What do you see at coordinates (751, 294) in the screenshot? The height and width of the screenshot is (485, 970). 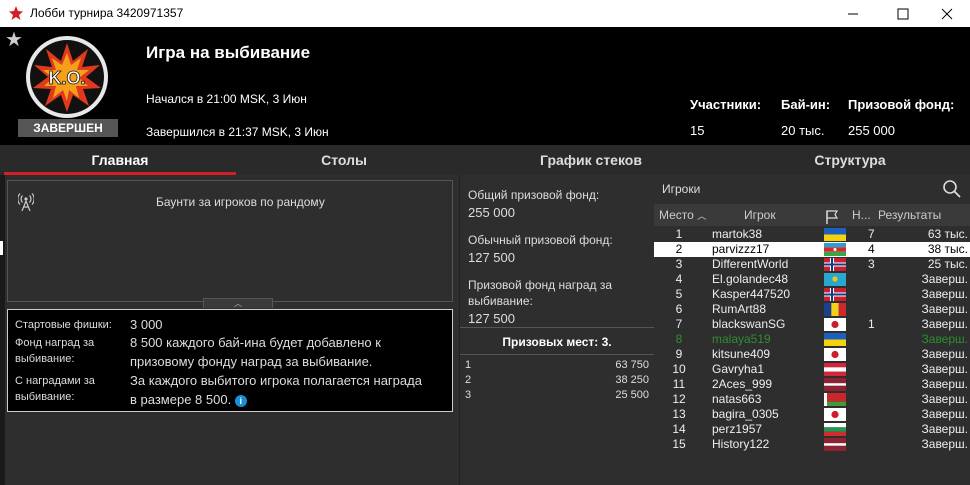 I see `player-name: Kasper447520` at bounding box center [751, 294].